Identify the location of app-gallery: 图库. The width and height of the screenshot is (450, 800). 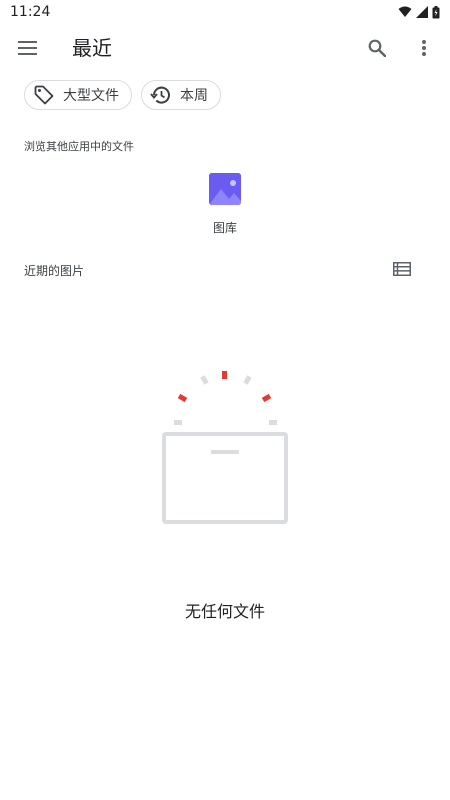
(225, 203).